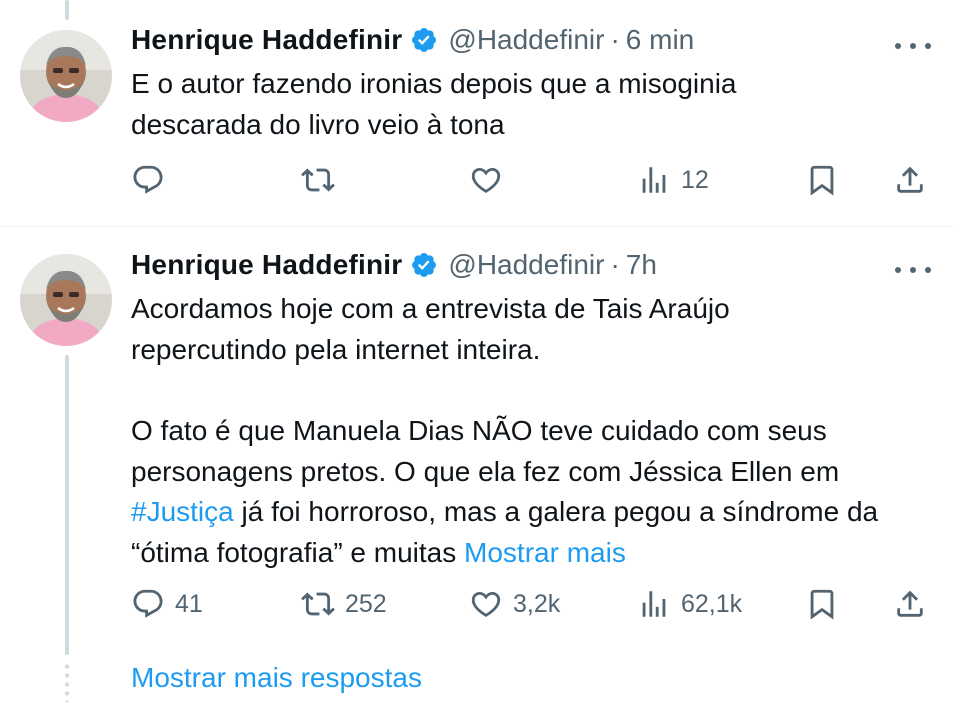  I want to click on show-more-link: Mostrar mais, so click(545, 552).